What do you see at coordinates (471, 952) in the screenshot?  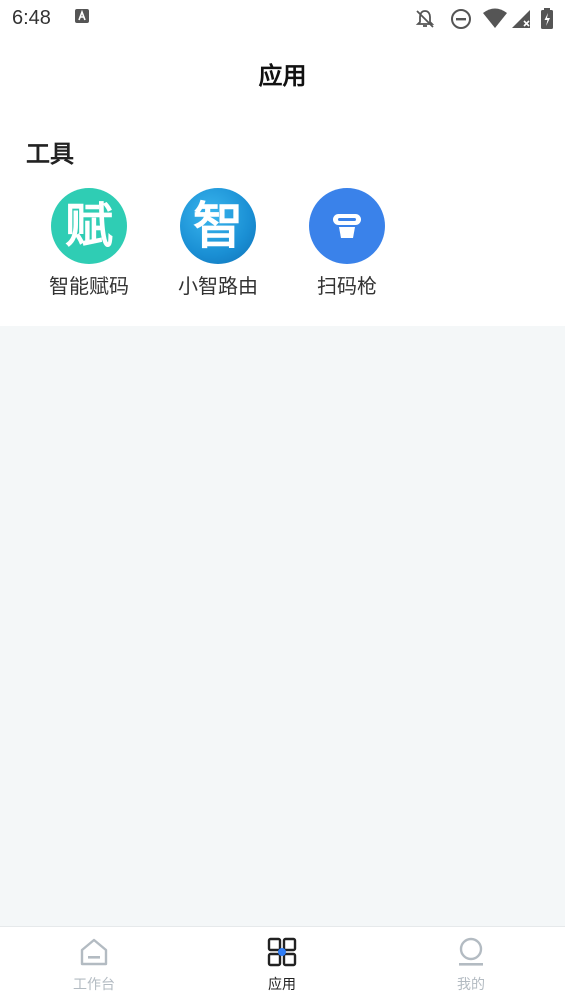 I see `profile-icon` at bounding box center [471, 952].